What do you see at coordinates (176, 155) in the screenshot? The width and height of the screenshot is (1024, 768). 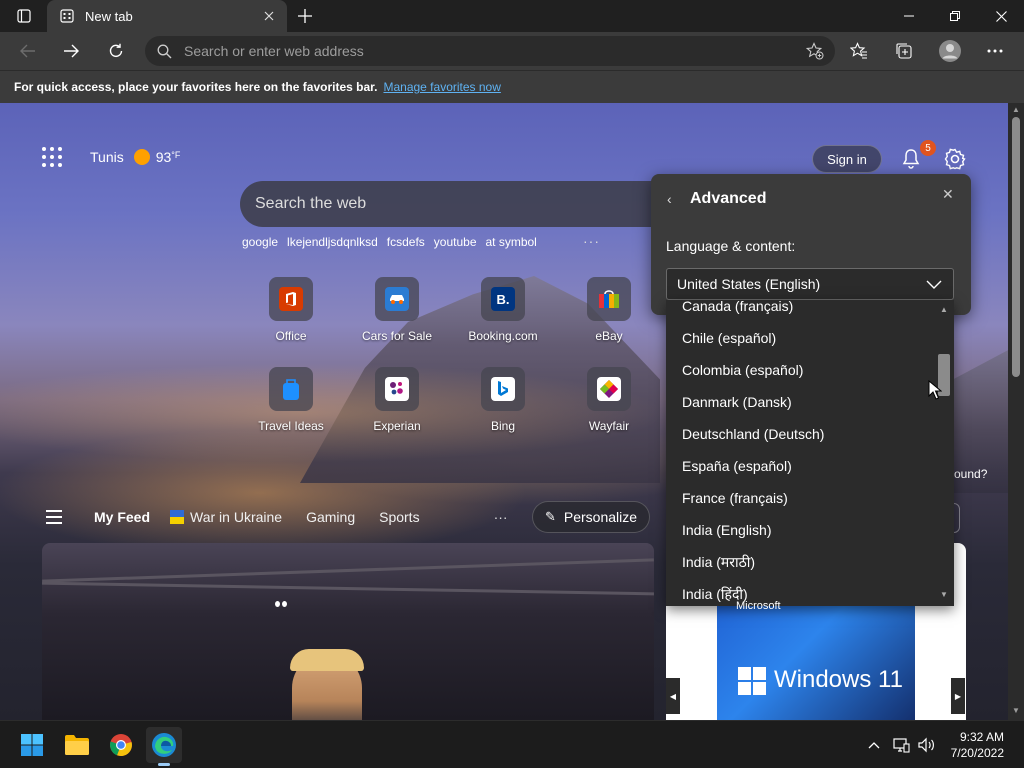 I see `weather-unit: °F` at bounding box center [176, 155].